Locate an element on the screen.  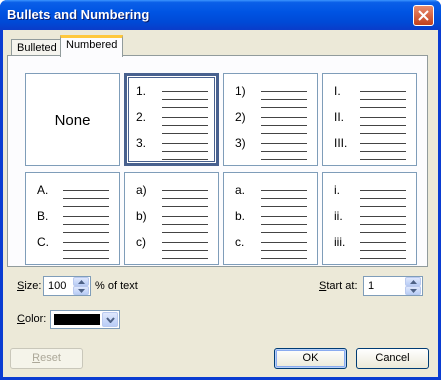
style-option-6: a. b. c. is located at coordinates (270, 218).